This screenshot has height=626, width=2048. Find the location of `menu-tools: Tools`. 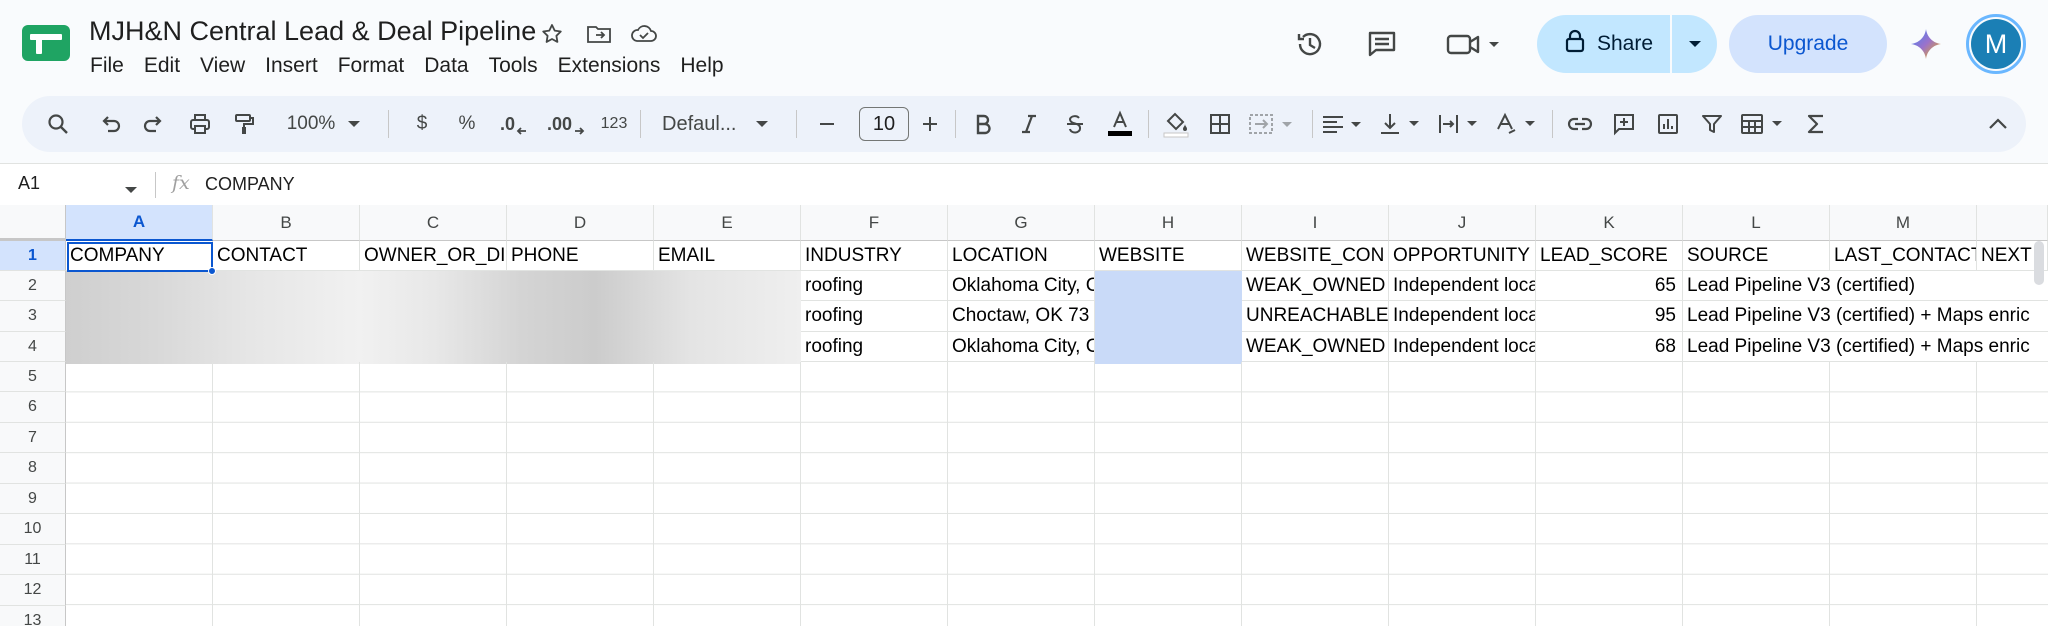

menu-tools: Tools is located at coordinates (513, 66).